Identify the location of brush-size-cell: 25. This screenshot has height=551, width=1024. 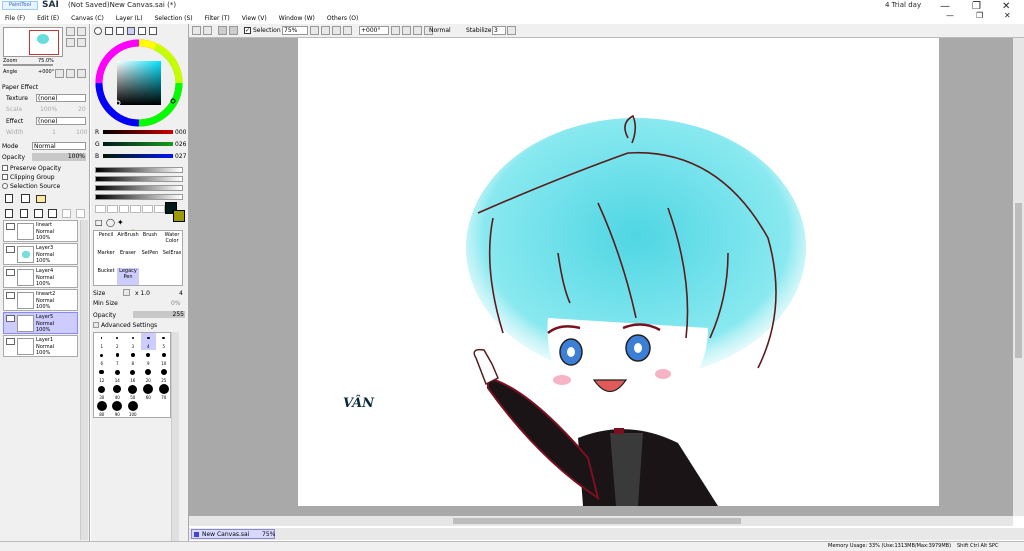
(164, 375).